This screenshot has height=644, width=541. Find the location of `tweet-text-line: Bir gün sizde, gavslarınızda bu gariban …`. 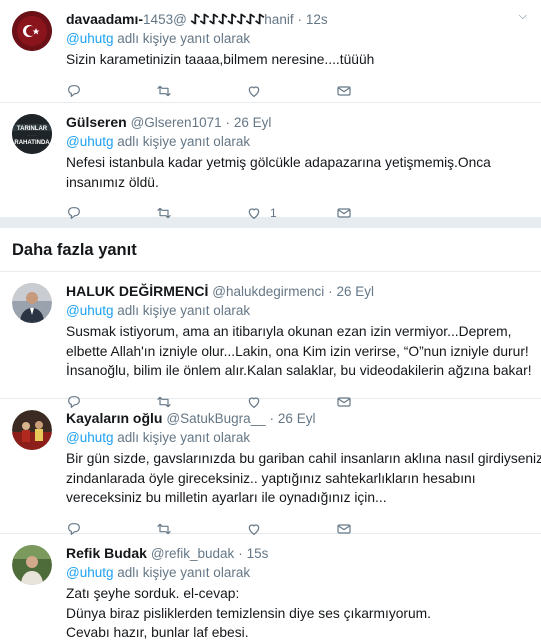

tweet-text-line: Bir gün sizde, gavslarınızda bu gariban … is located at coordinates (303, 458).